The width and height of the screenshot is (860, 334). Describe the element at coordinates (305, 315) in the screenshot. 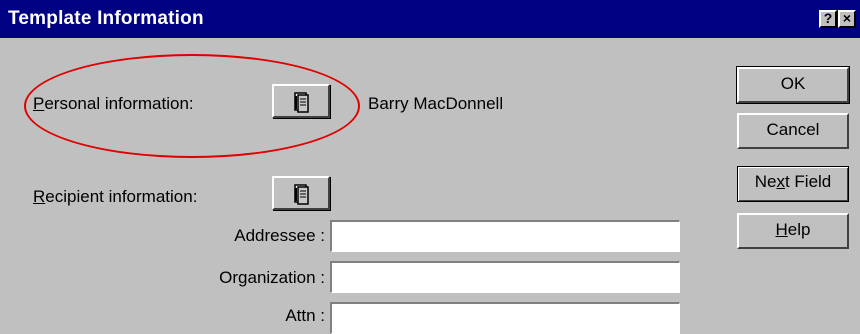

I see `attn-label: Attn :` at that location.